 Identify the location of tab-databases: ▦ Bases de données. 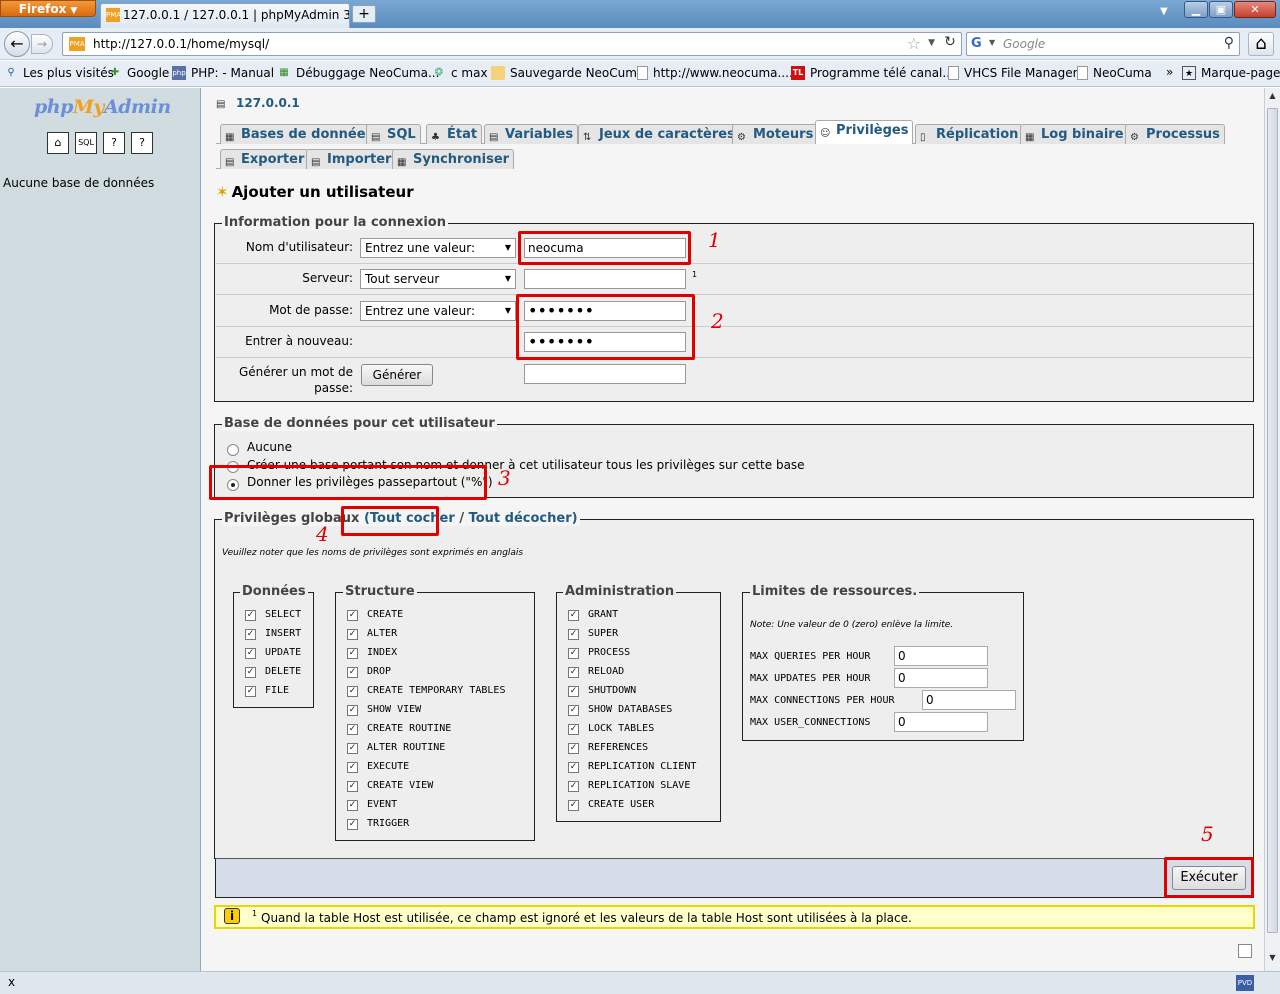
(299, 134).